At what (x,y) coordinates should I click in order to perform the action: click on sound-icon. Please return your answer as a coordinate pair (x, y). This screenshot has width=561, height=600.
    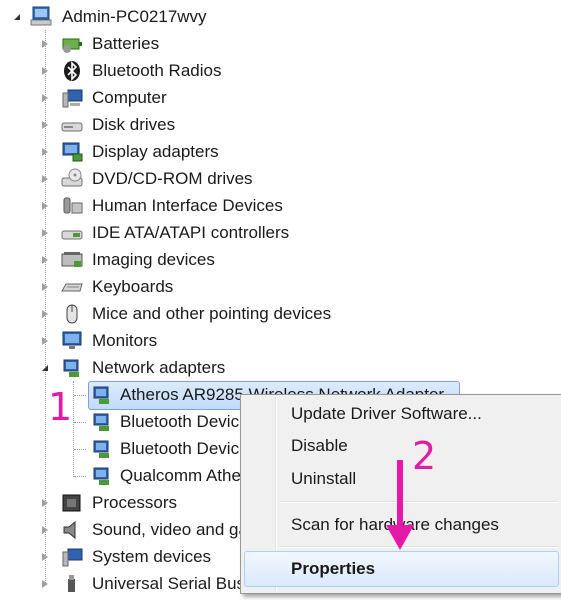
    Looking at the image, I should click on (71, 530).